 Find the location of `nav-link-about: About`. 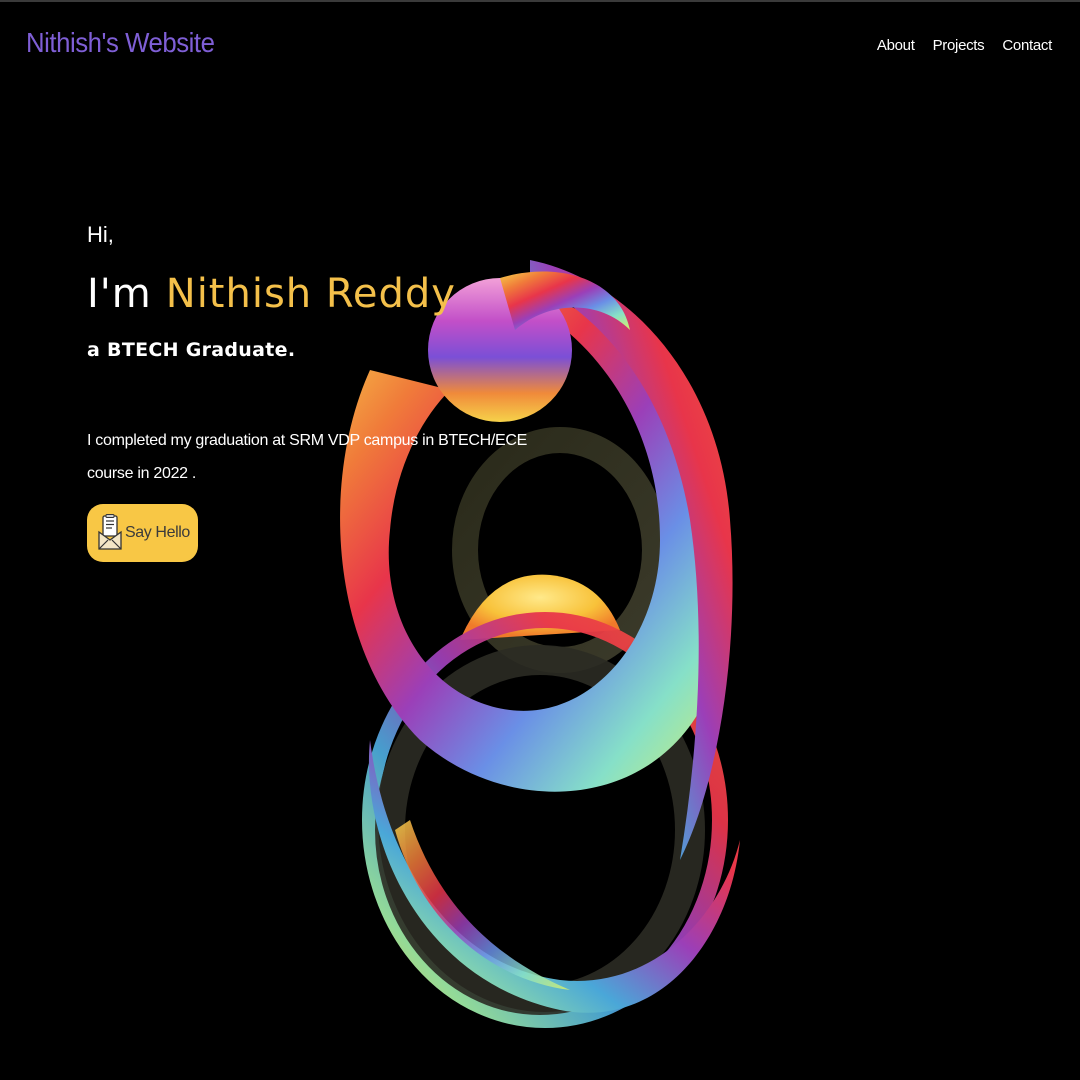

nav-link-about: About is located at coordinates (896, 45).